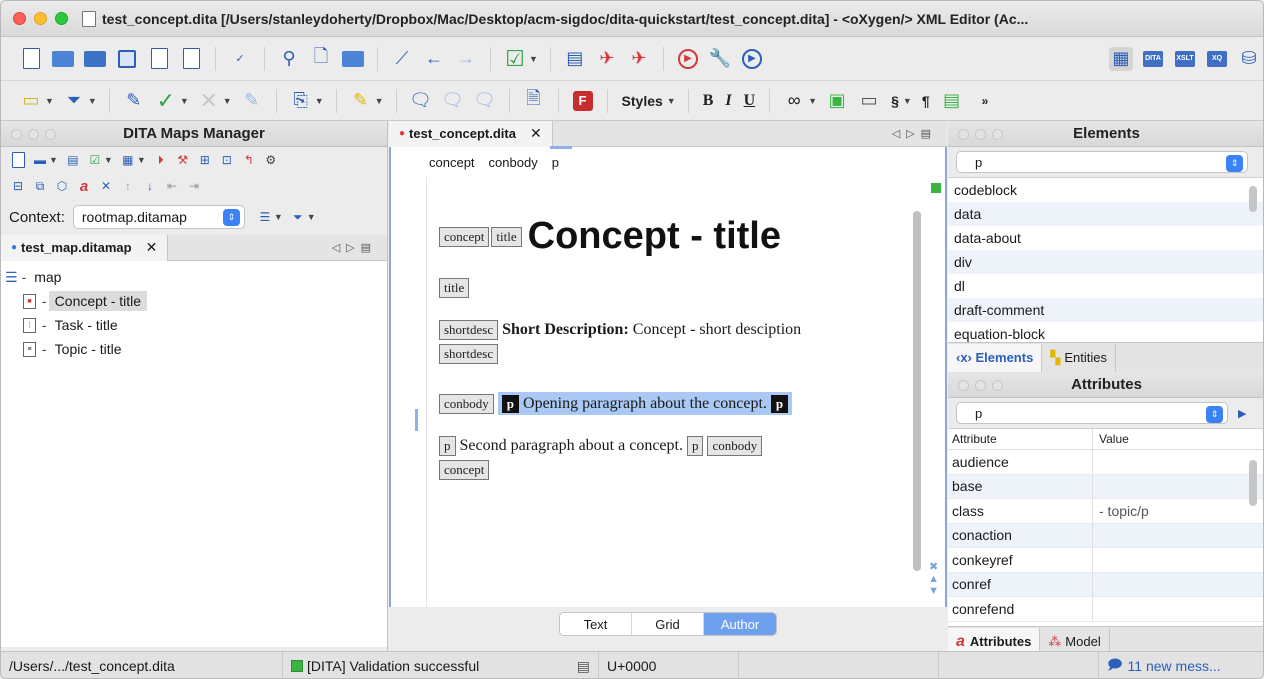 This screenshot has width=1264, height=679. What do you see at coordinates (1102, 162) in the screenshot?
I see `elements-filter-select: p ⇕` at bounding box center [1102, 162].